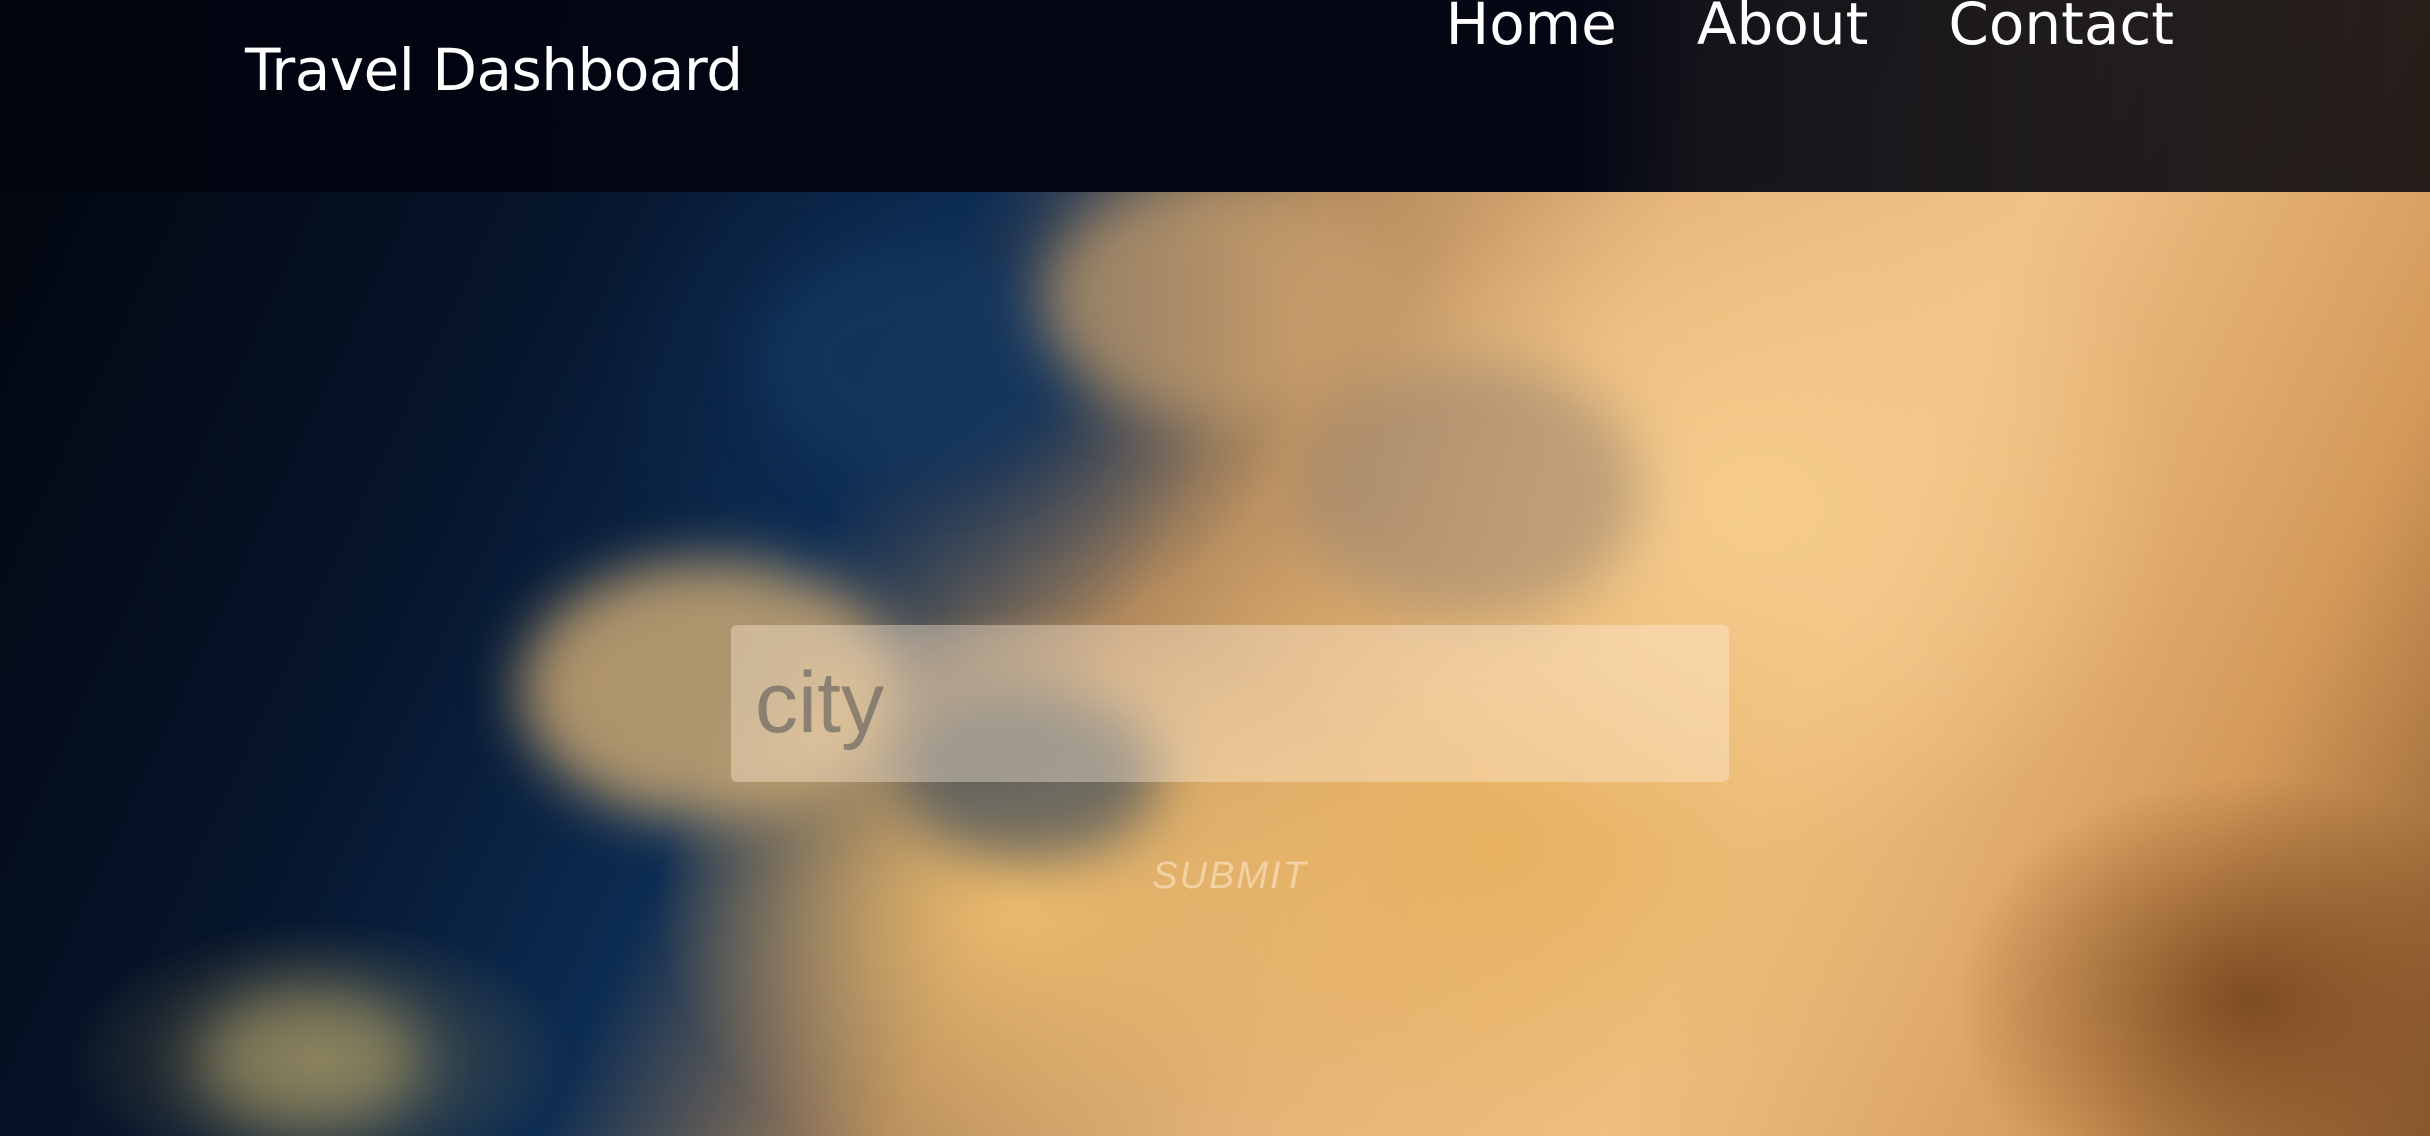 The width and height of the screenshot is (2430, 1136). What do you see at coordinates (2061, 31) in the screenshot?
I see `nav-link-contact: Contact` at bounding box center [2061, 31].